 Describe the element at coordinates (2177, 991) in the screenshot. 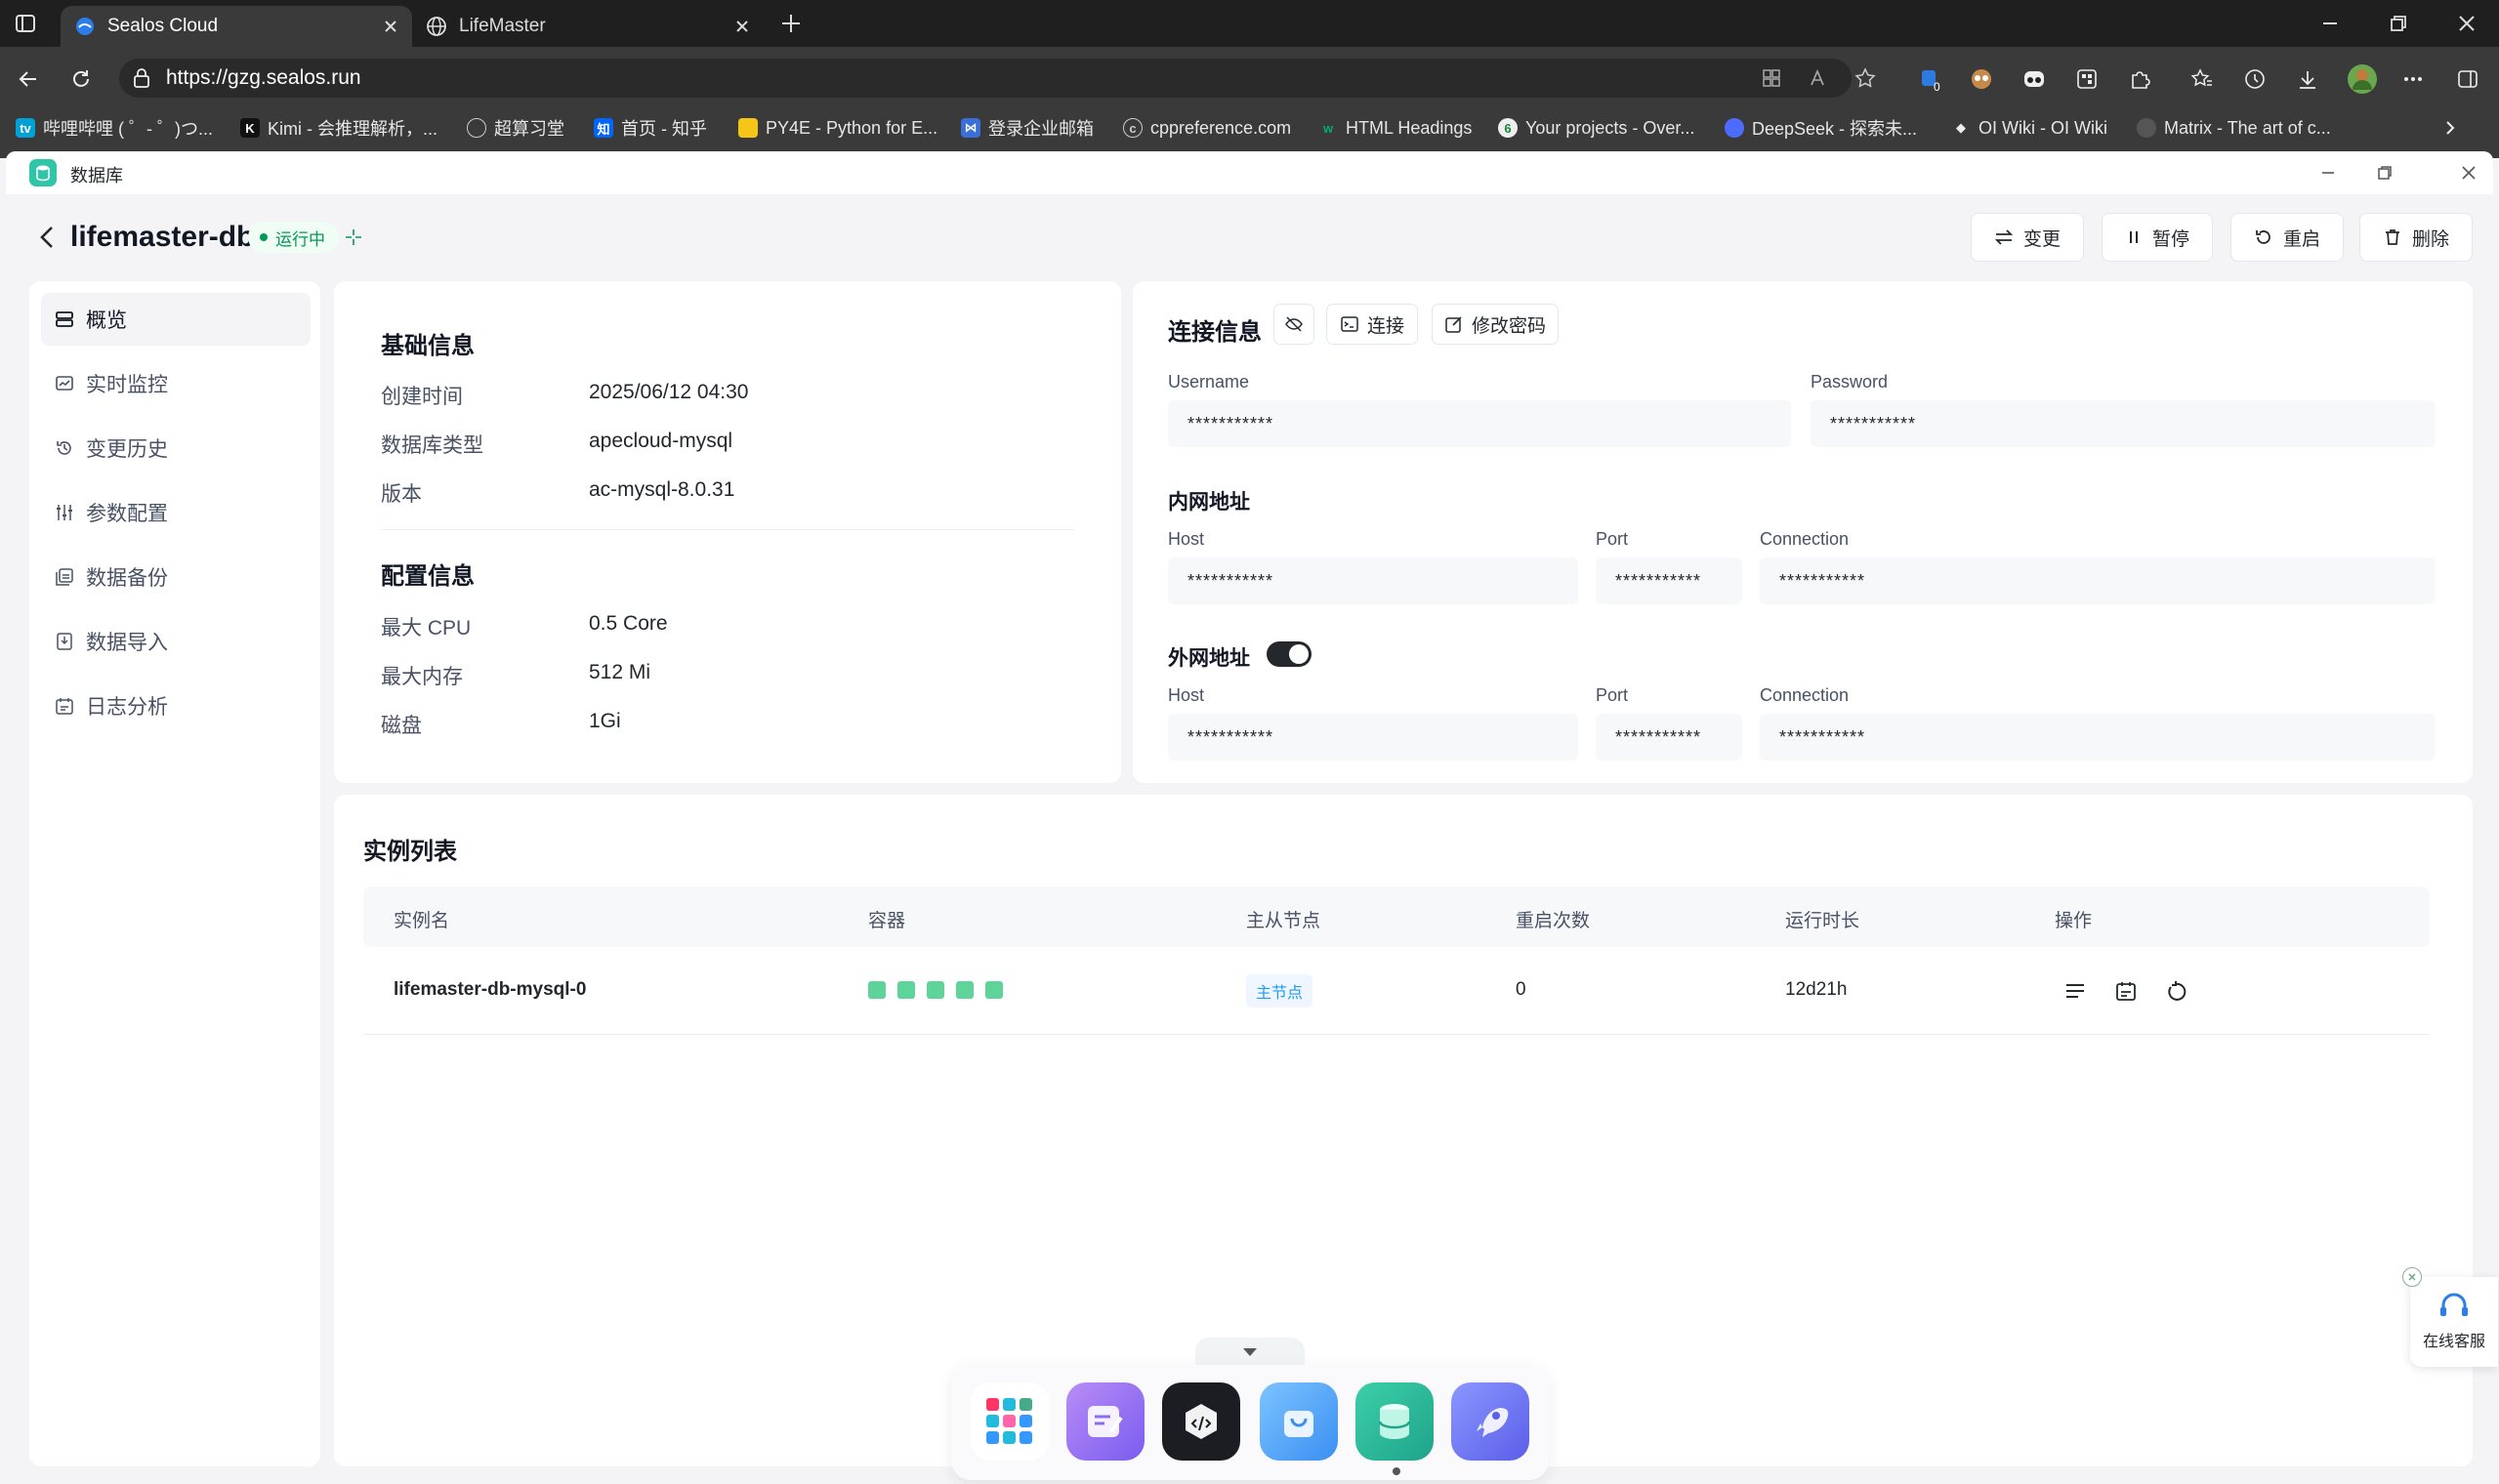

I see `restart-instance-icon` at that location.